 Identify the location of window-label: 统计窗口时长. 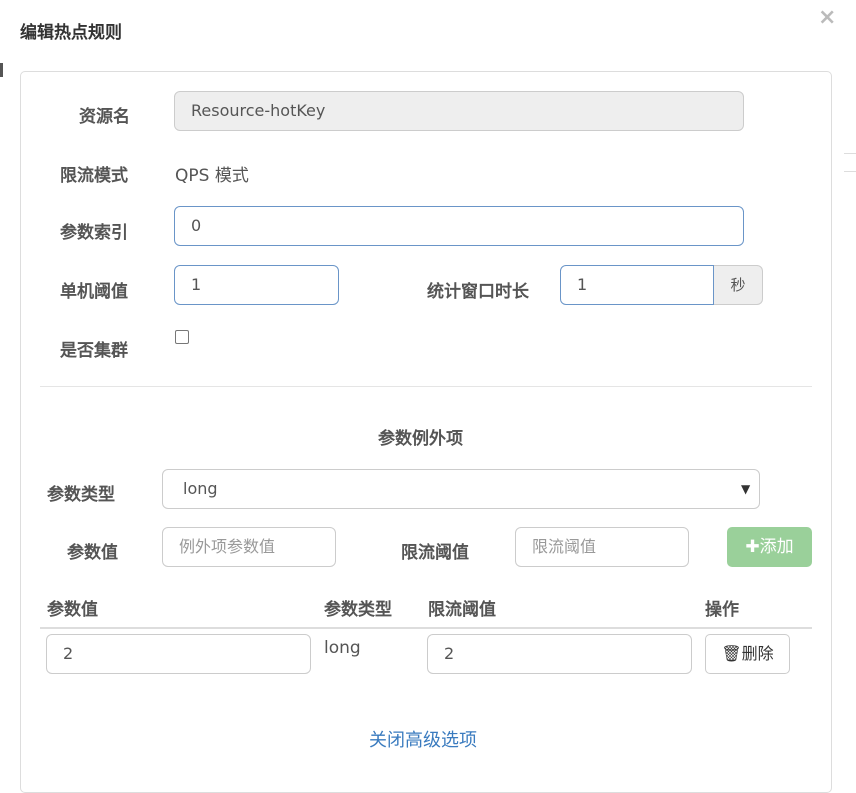
(478, 292).